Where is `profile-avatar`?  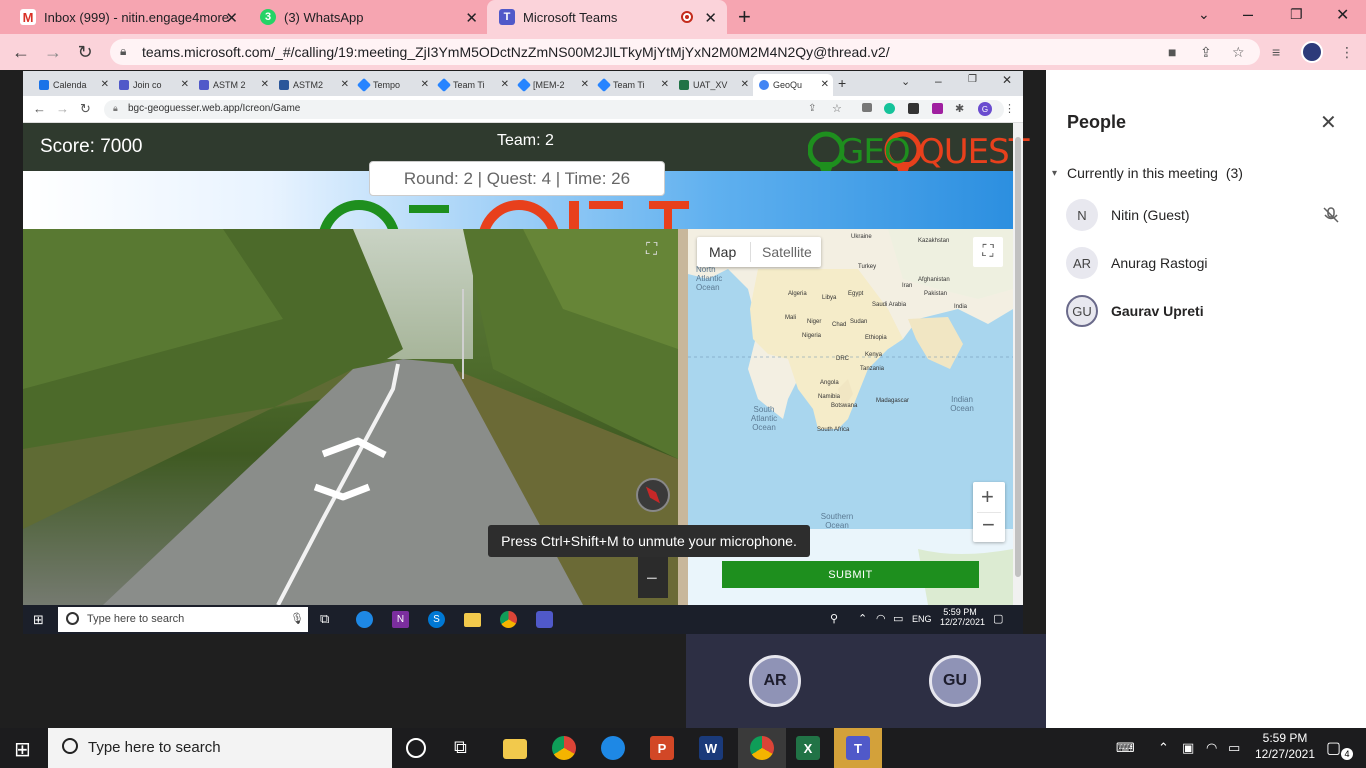 profile-avatar is located at coordinates (1312, 52).